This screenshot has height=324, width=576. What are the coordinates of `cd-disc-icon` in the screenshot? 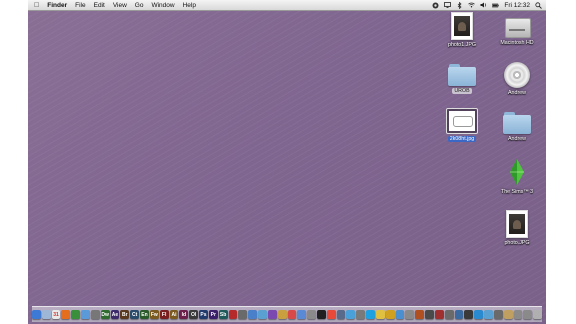 It's located at (517, 75).